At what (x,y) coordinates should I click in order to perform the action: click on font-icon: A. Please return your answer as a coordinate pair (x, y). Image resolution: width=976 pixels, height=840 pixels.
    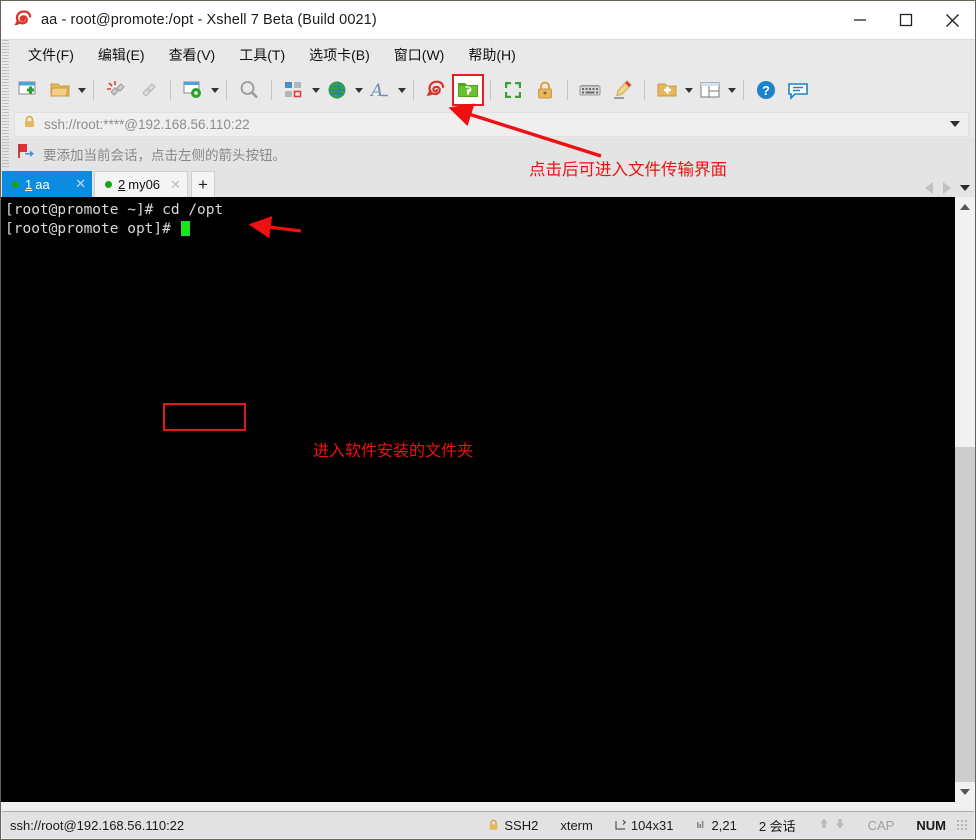
    Looking at the image, I should click on (380, 90).